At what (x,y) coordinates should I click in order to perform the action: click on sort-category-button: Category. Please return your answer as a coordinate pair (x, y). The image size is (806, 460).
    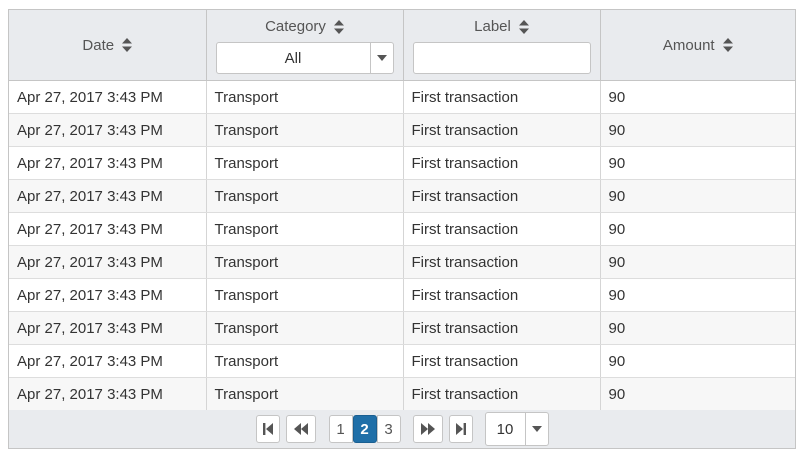
    Looking at the image, I should click on (304, 26).